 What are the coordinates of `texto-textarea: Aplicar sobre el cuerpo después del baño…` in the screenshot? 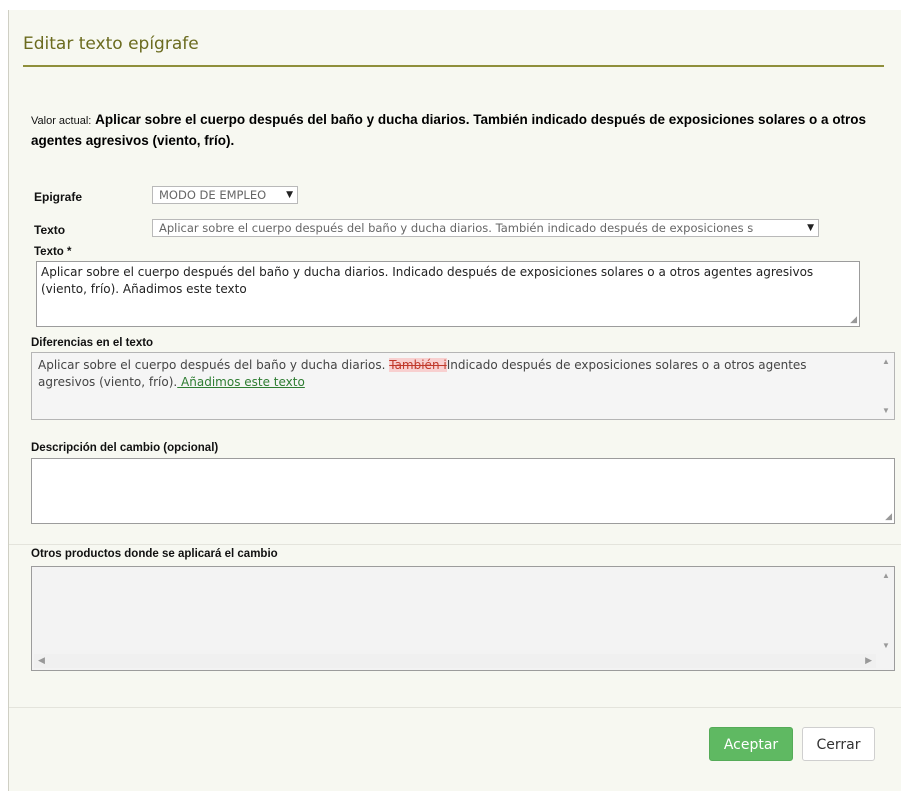 It's located at (448, 294).